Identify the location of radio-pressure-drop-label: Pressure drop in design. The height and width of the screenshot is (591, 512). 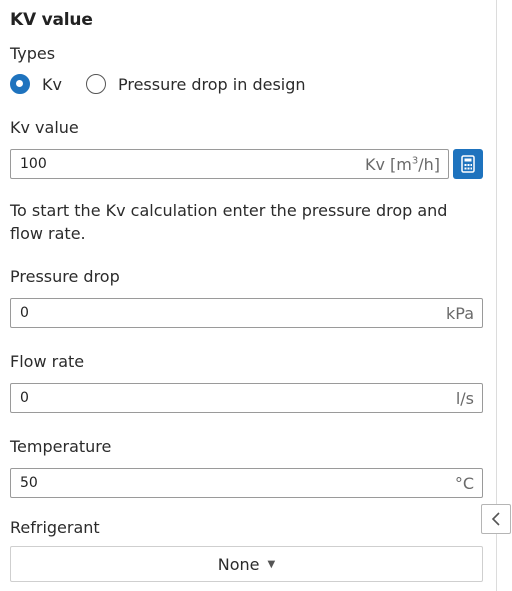
(211, 84).